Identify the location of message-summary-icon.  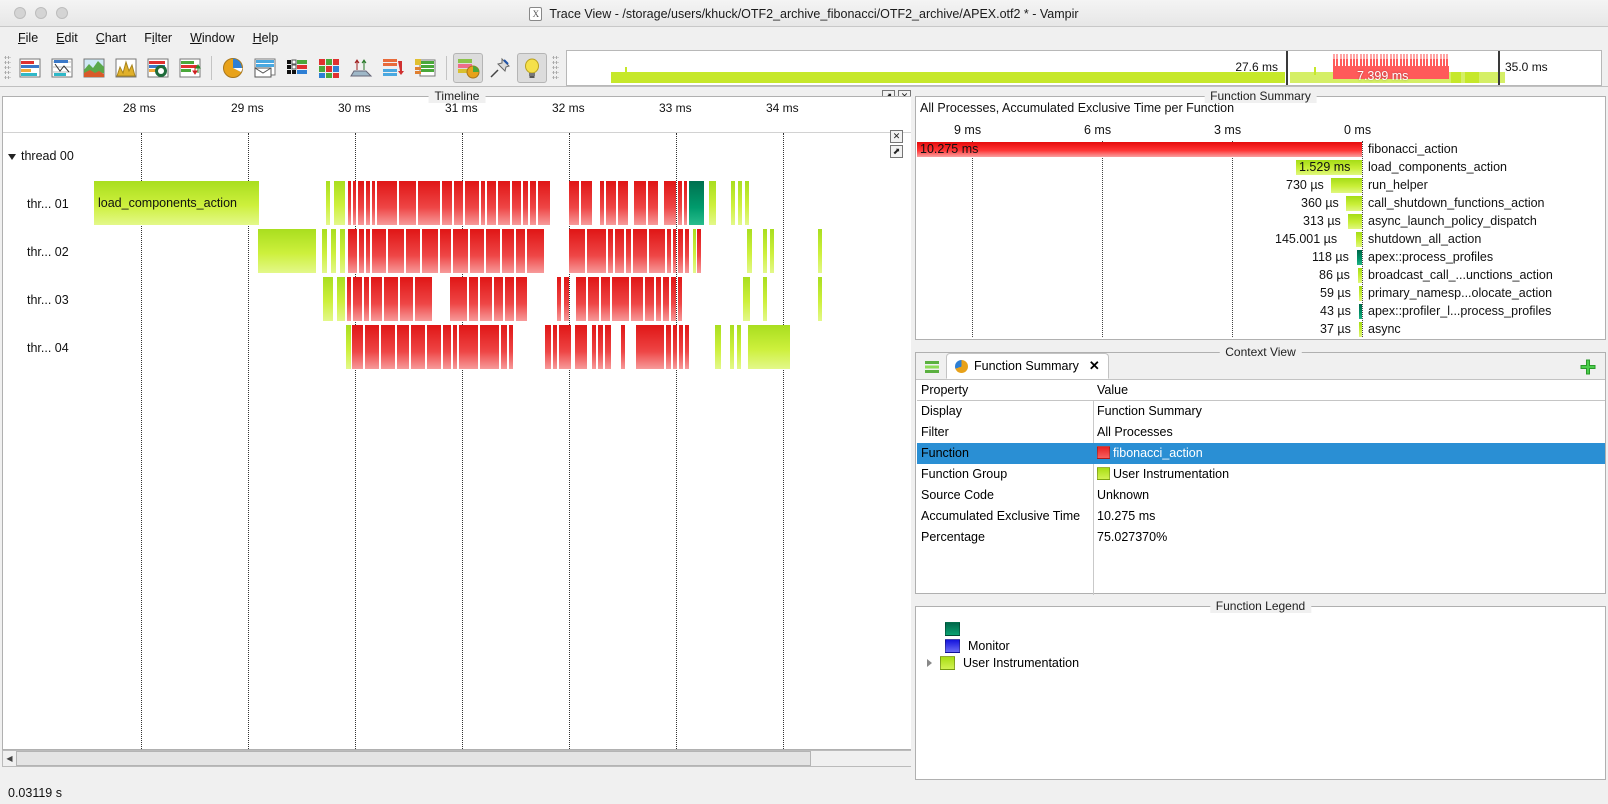
(265, 68).